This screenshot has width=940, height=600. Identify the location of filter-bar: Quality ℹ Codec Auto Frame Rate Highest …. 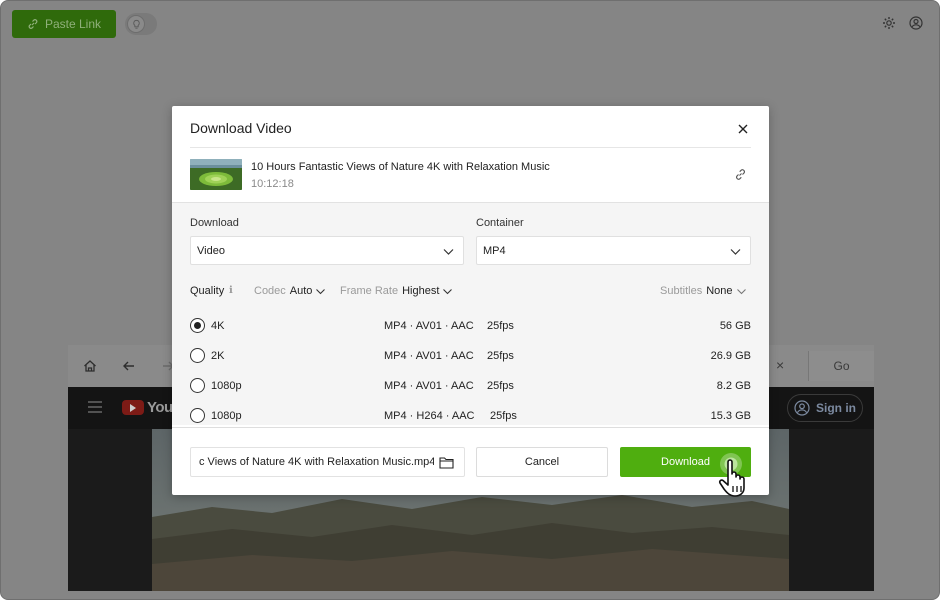
(470, 293).